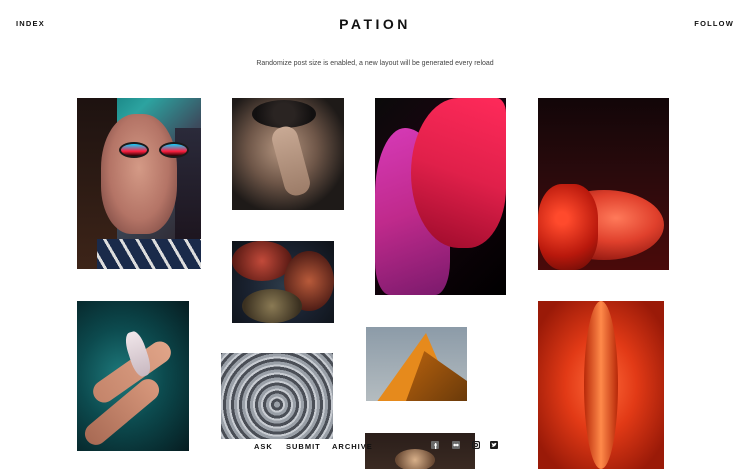  What do you see at coordinates (133, 376) in the screenshot?
I see `photo-post-hands-in-water` at bounding box center [133, 376].